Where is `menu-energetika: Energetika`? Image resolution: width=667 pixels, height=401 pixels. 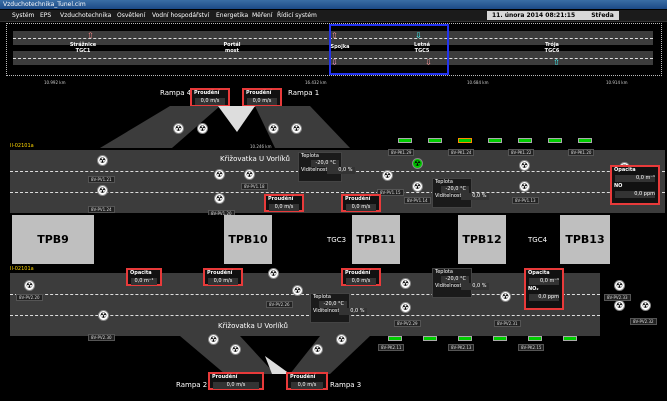
menu-energetika: Energetika is located at coordinates (232, 15).